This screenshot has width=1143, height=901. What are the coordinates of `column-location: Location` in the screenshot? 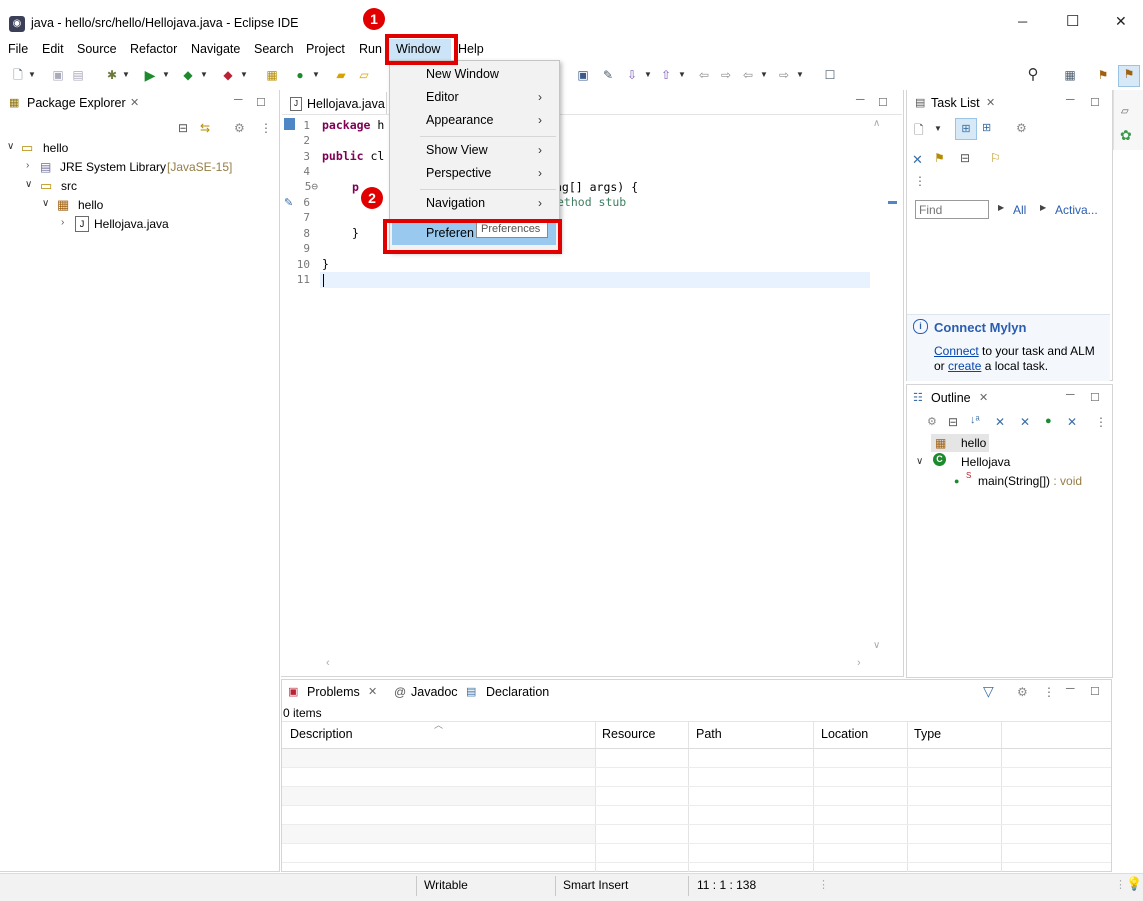 It's located at (844, 734).